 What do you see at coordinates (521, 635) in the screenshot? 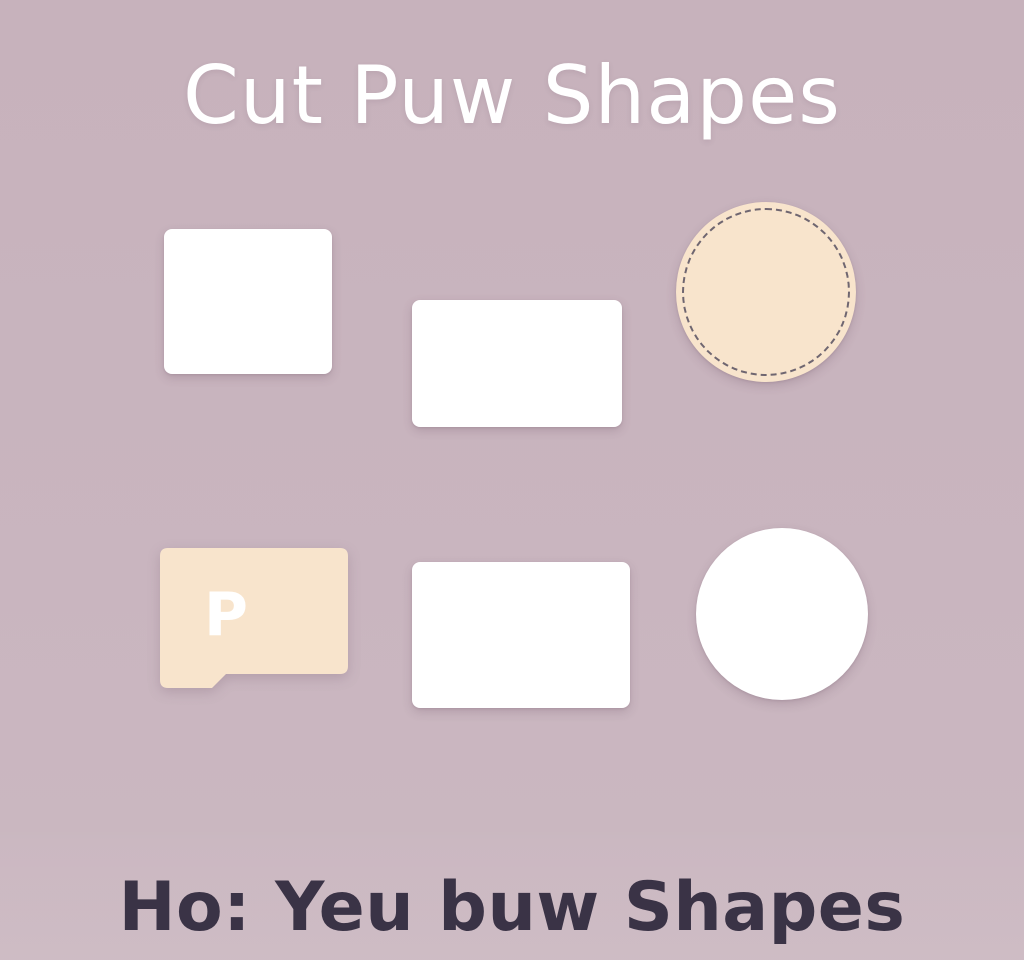
I see `white-rectangle-shape-bottom` at bounding box center [521, 635].